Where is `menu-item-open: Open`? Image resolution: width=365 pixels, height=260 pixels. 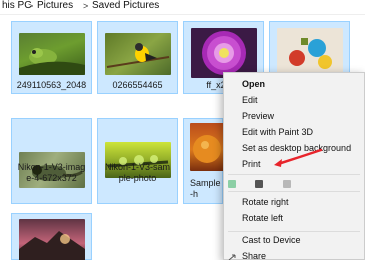
menu-item-open: Open is located at coordinates (294, 84).